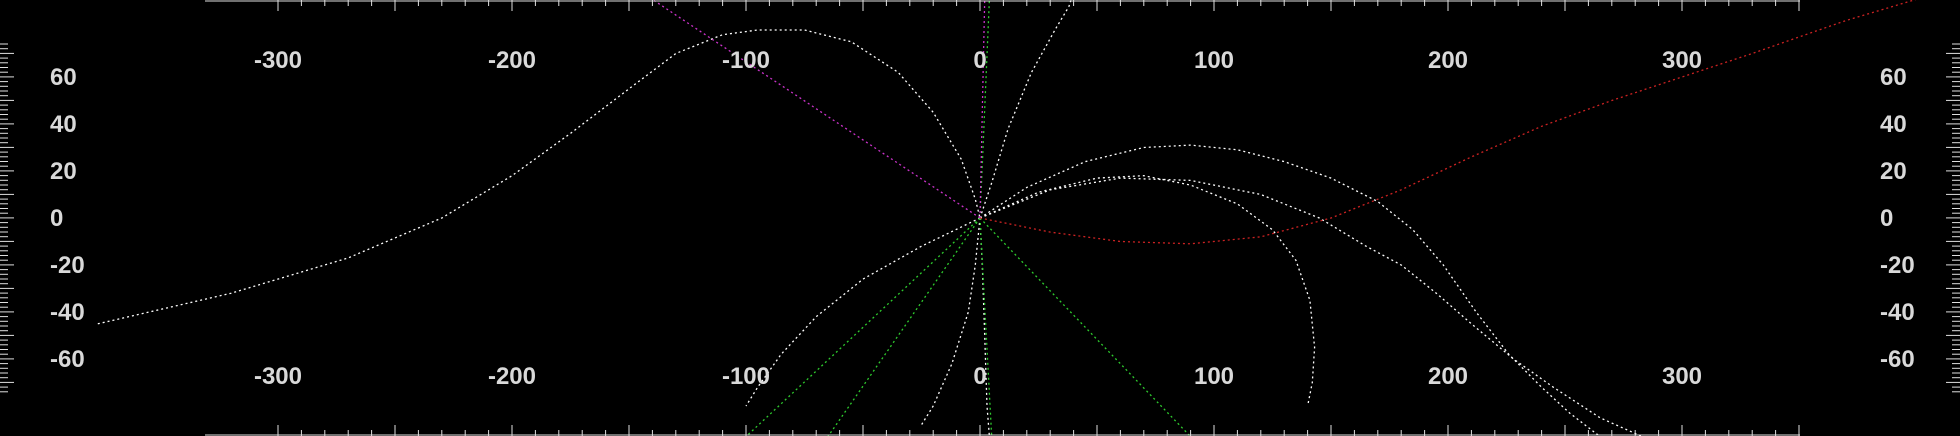  Describe the element at coordinates (1897, 265) in the screenshot. I see `y-tick-label-right: -20` at that location.